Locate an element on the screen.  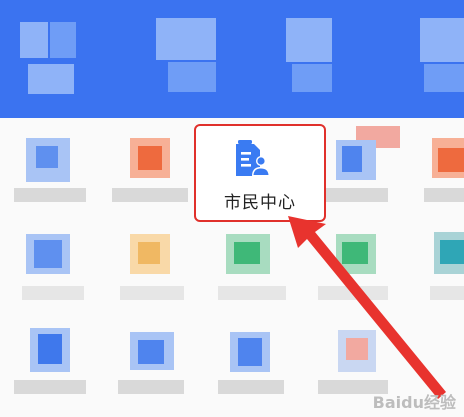
citizen-center-service: 市民中心 is located at coordinates (260, 173).